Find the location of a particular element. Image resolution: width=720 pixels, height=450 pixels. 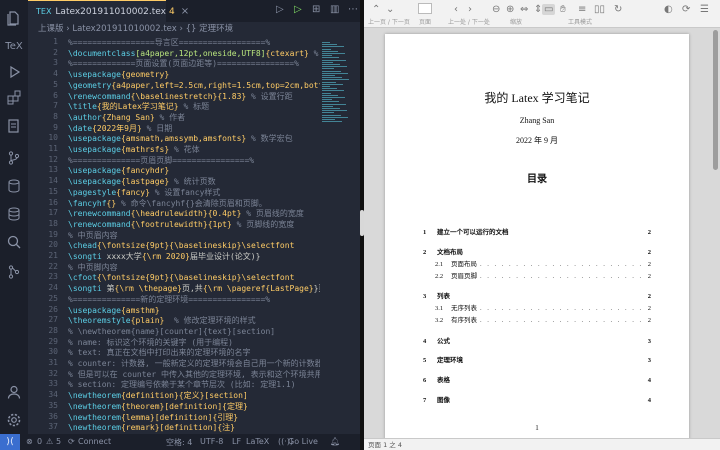

search-icon is located at coordinates (14, 242).